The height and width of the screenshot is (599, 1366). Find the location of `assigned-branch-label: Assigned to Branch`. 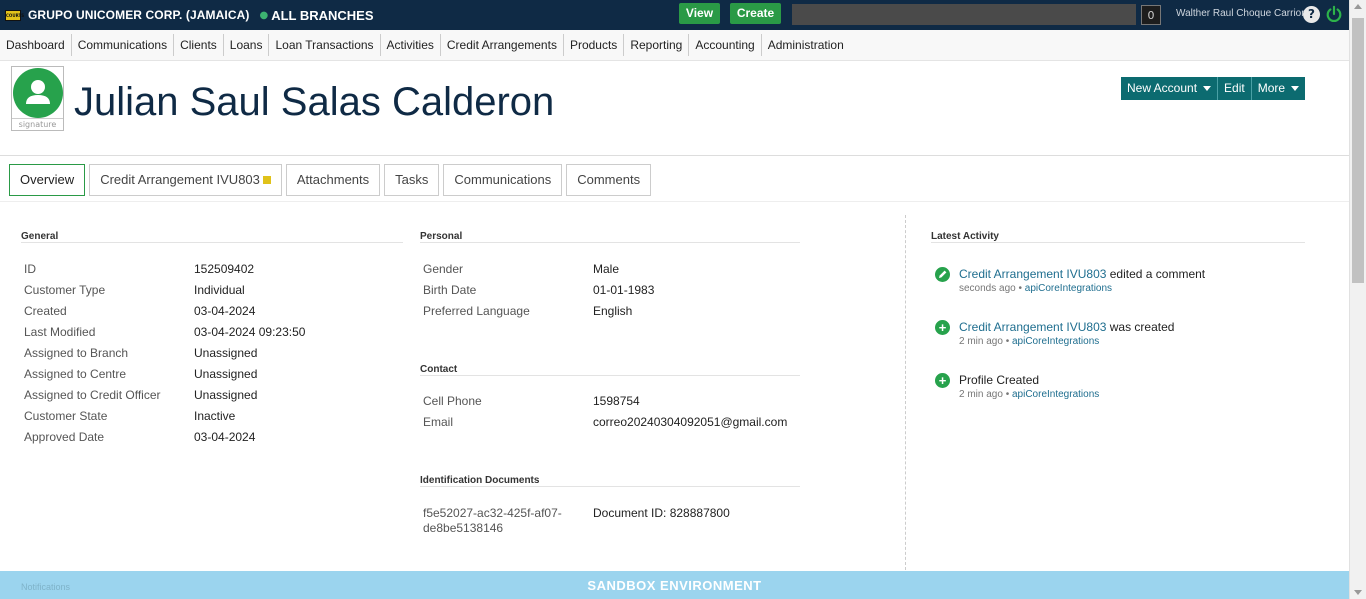

assigned-branch-label: Assigned to Branch is located at coordinates (76, 353).